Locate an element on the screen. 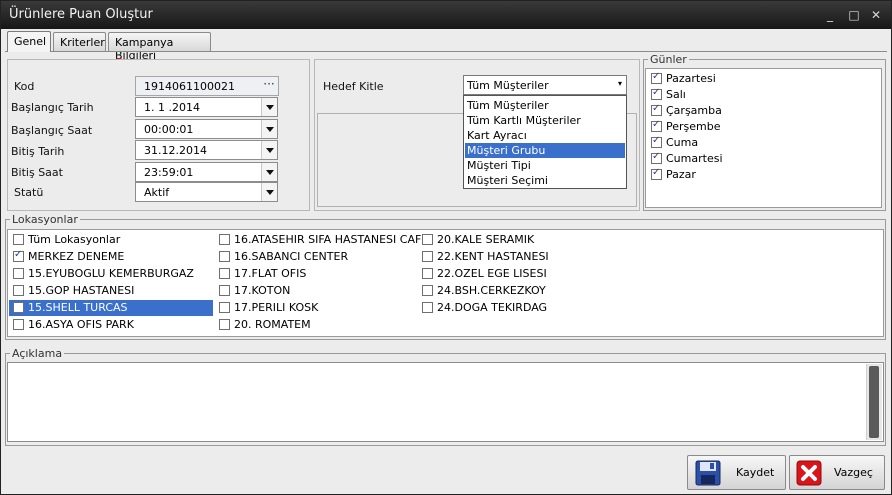  hedef-kitle-option: Müşteri Grubu is located at coordinates (545, 150).